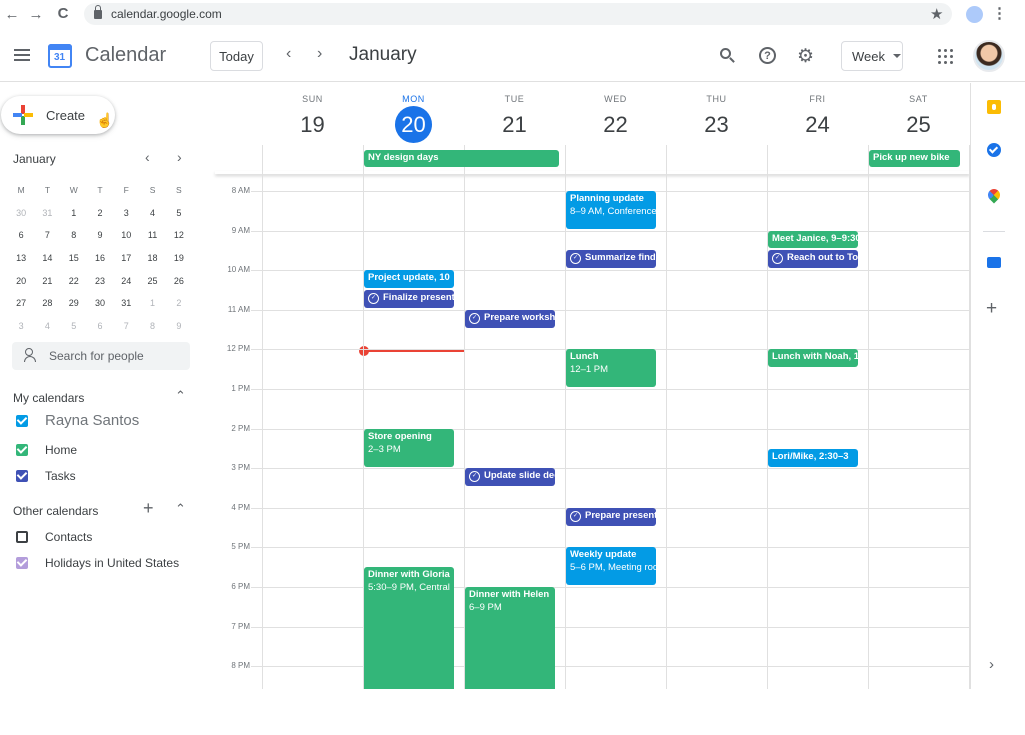 The image size is (1025, 735). I want to click on calendar-event: Store opening 2–3 PM, so click(409, 448).